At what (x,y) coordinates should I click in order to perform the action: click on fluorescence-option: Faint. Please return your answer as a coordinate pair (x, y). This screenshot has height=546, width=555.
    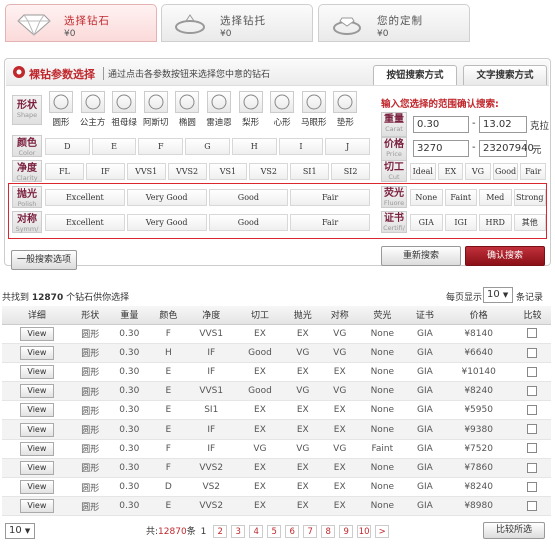
    Looking at the image, I should click on (460, 197).